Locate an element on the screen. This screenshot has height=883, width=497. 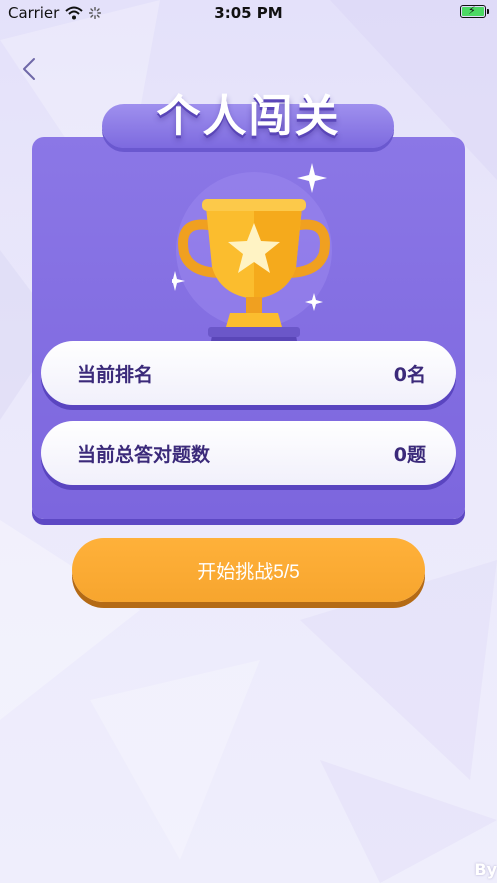
start-challenge-button: 开始挑战5/5 is located at coordinates (248, 570).